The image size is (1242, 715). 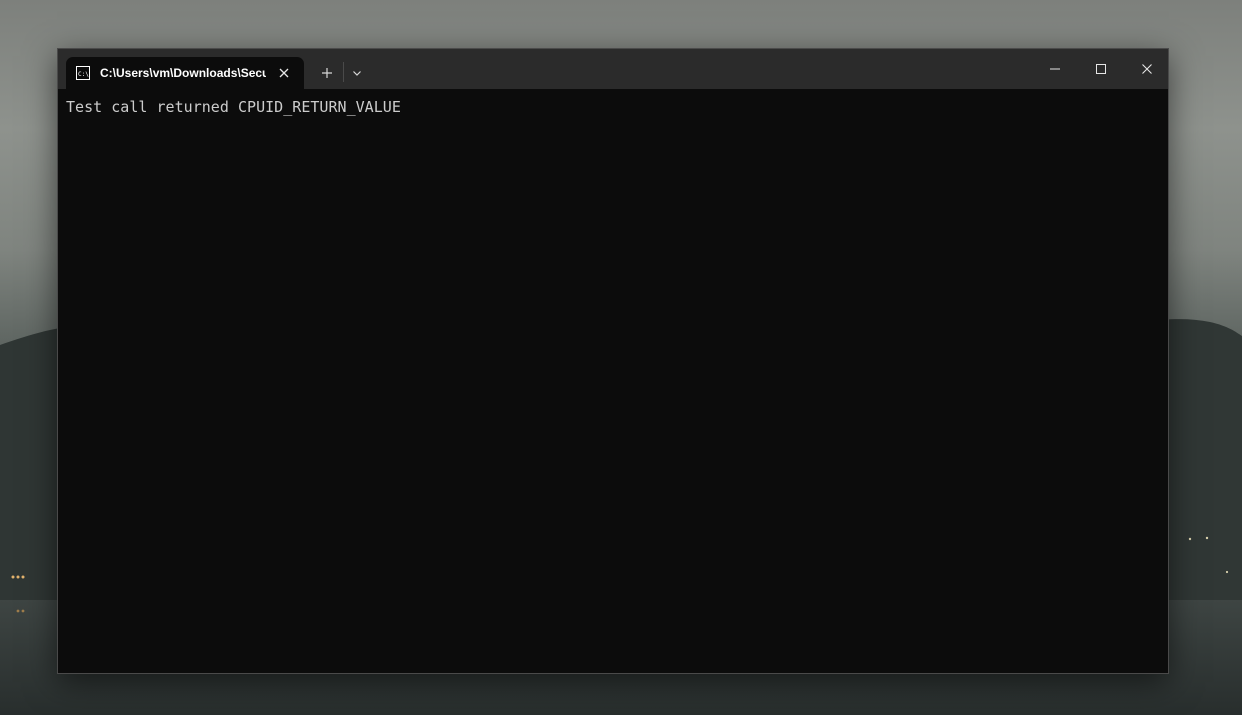 I want to click on tab-dropdown-button, so click(x=357, y=73).